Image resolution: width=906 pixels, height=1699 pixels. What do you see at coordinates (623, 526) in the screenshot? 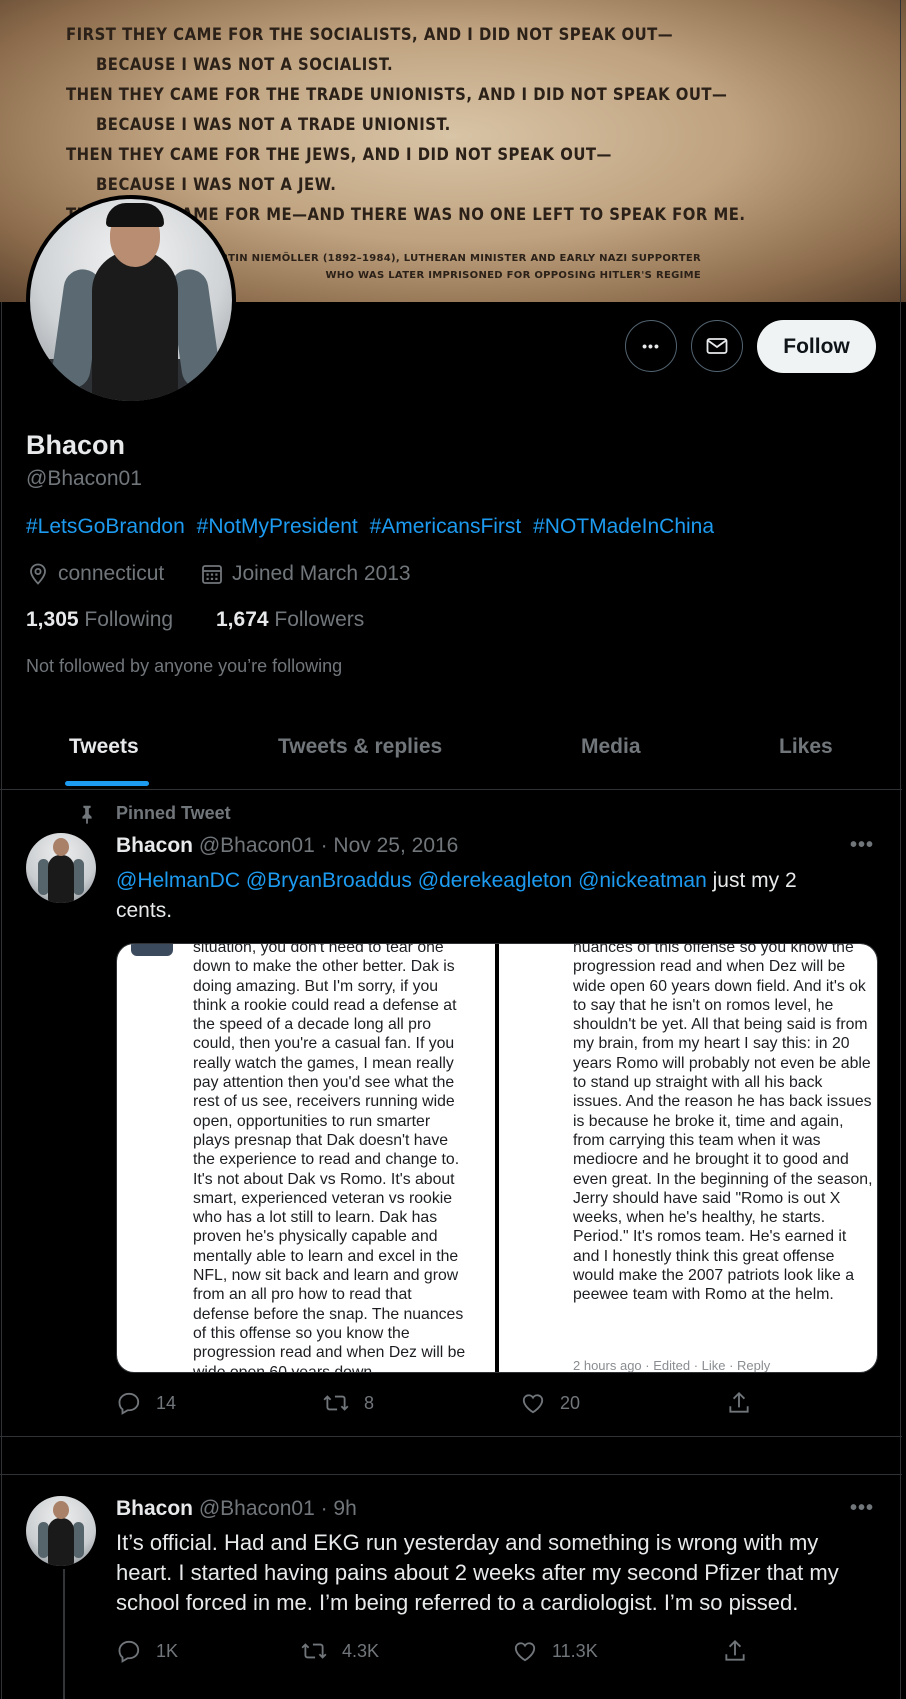
I see `bio-hashtag: #NOTMadeInChina` at bounding box center [623, 526].